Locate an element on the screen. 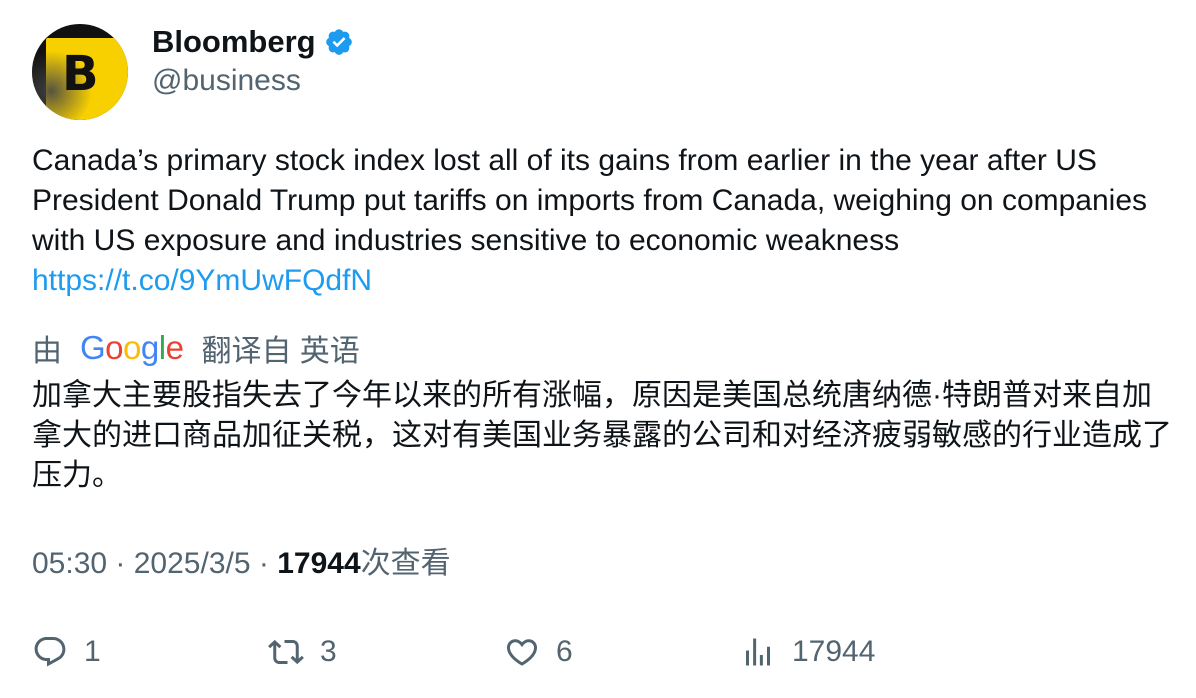  avatar-letter: B is located at coordinates (80, 74).